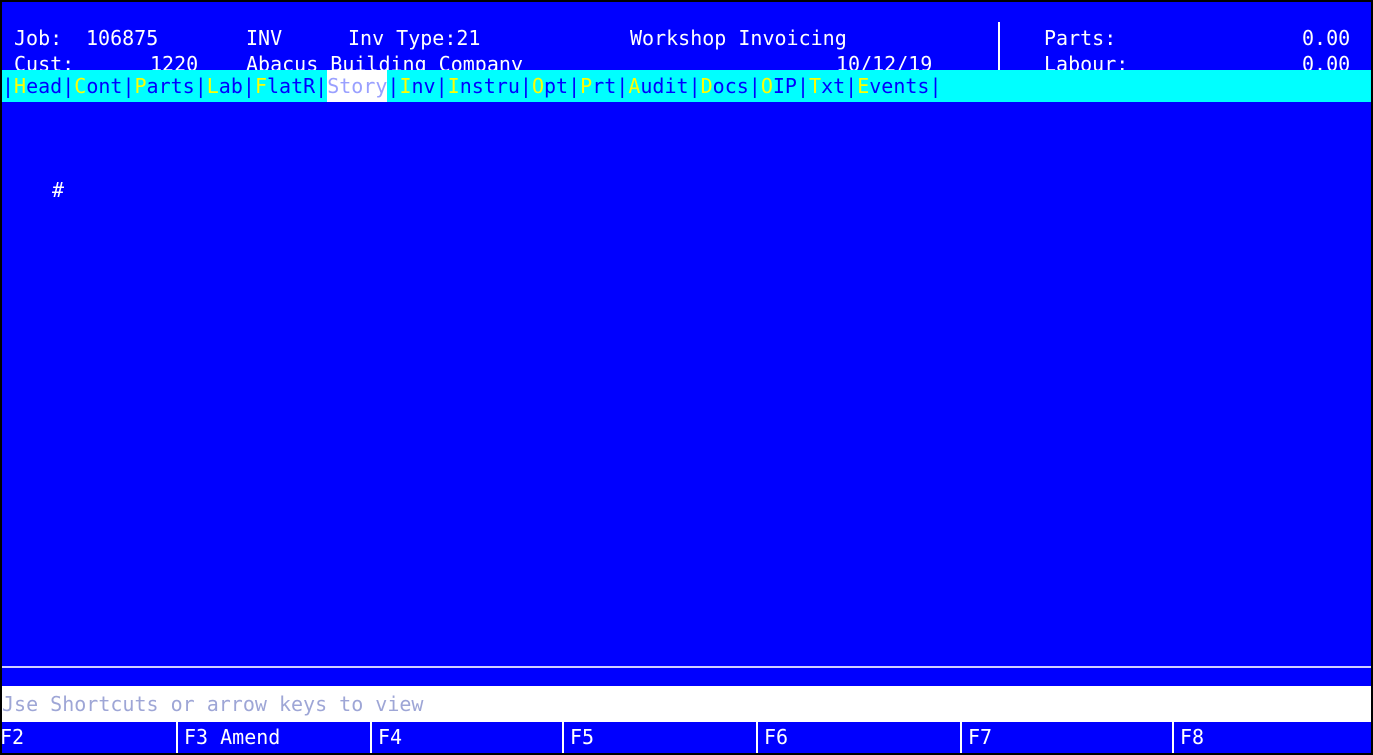 The width and height of the screenshot is (1373, 755). What do you see at coordinates (1066, 737) in the screenshot?
I see `function-key-f7: F7` at bounding box center [1066, 737].